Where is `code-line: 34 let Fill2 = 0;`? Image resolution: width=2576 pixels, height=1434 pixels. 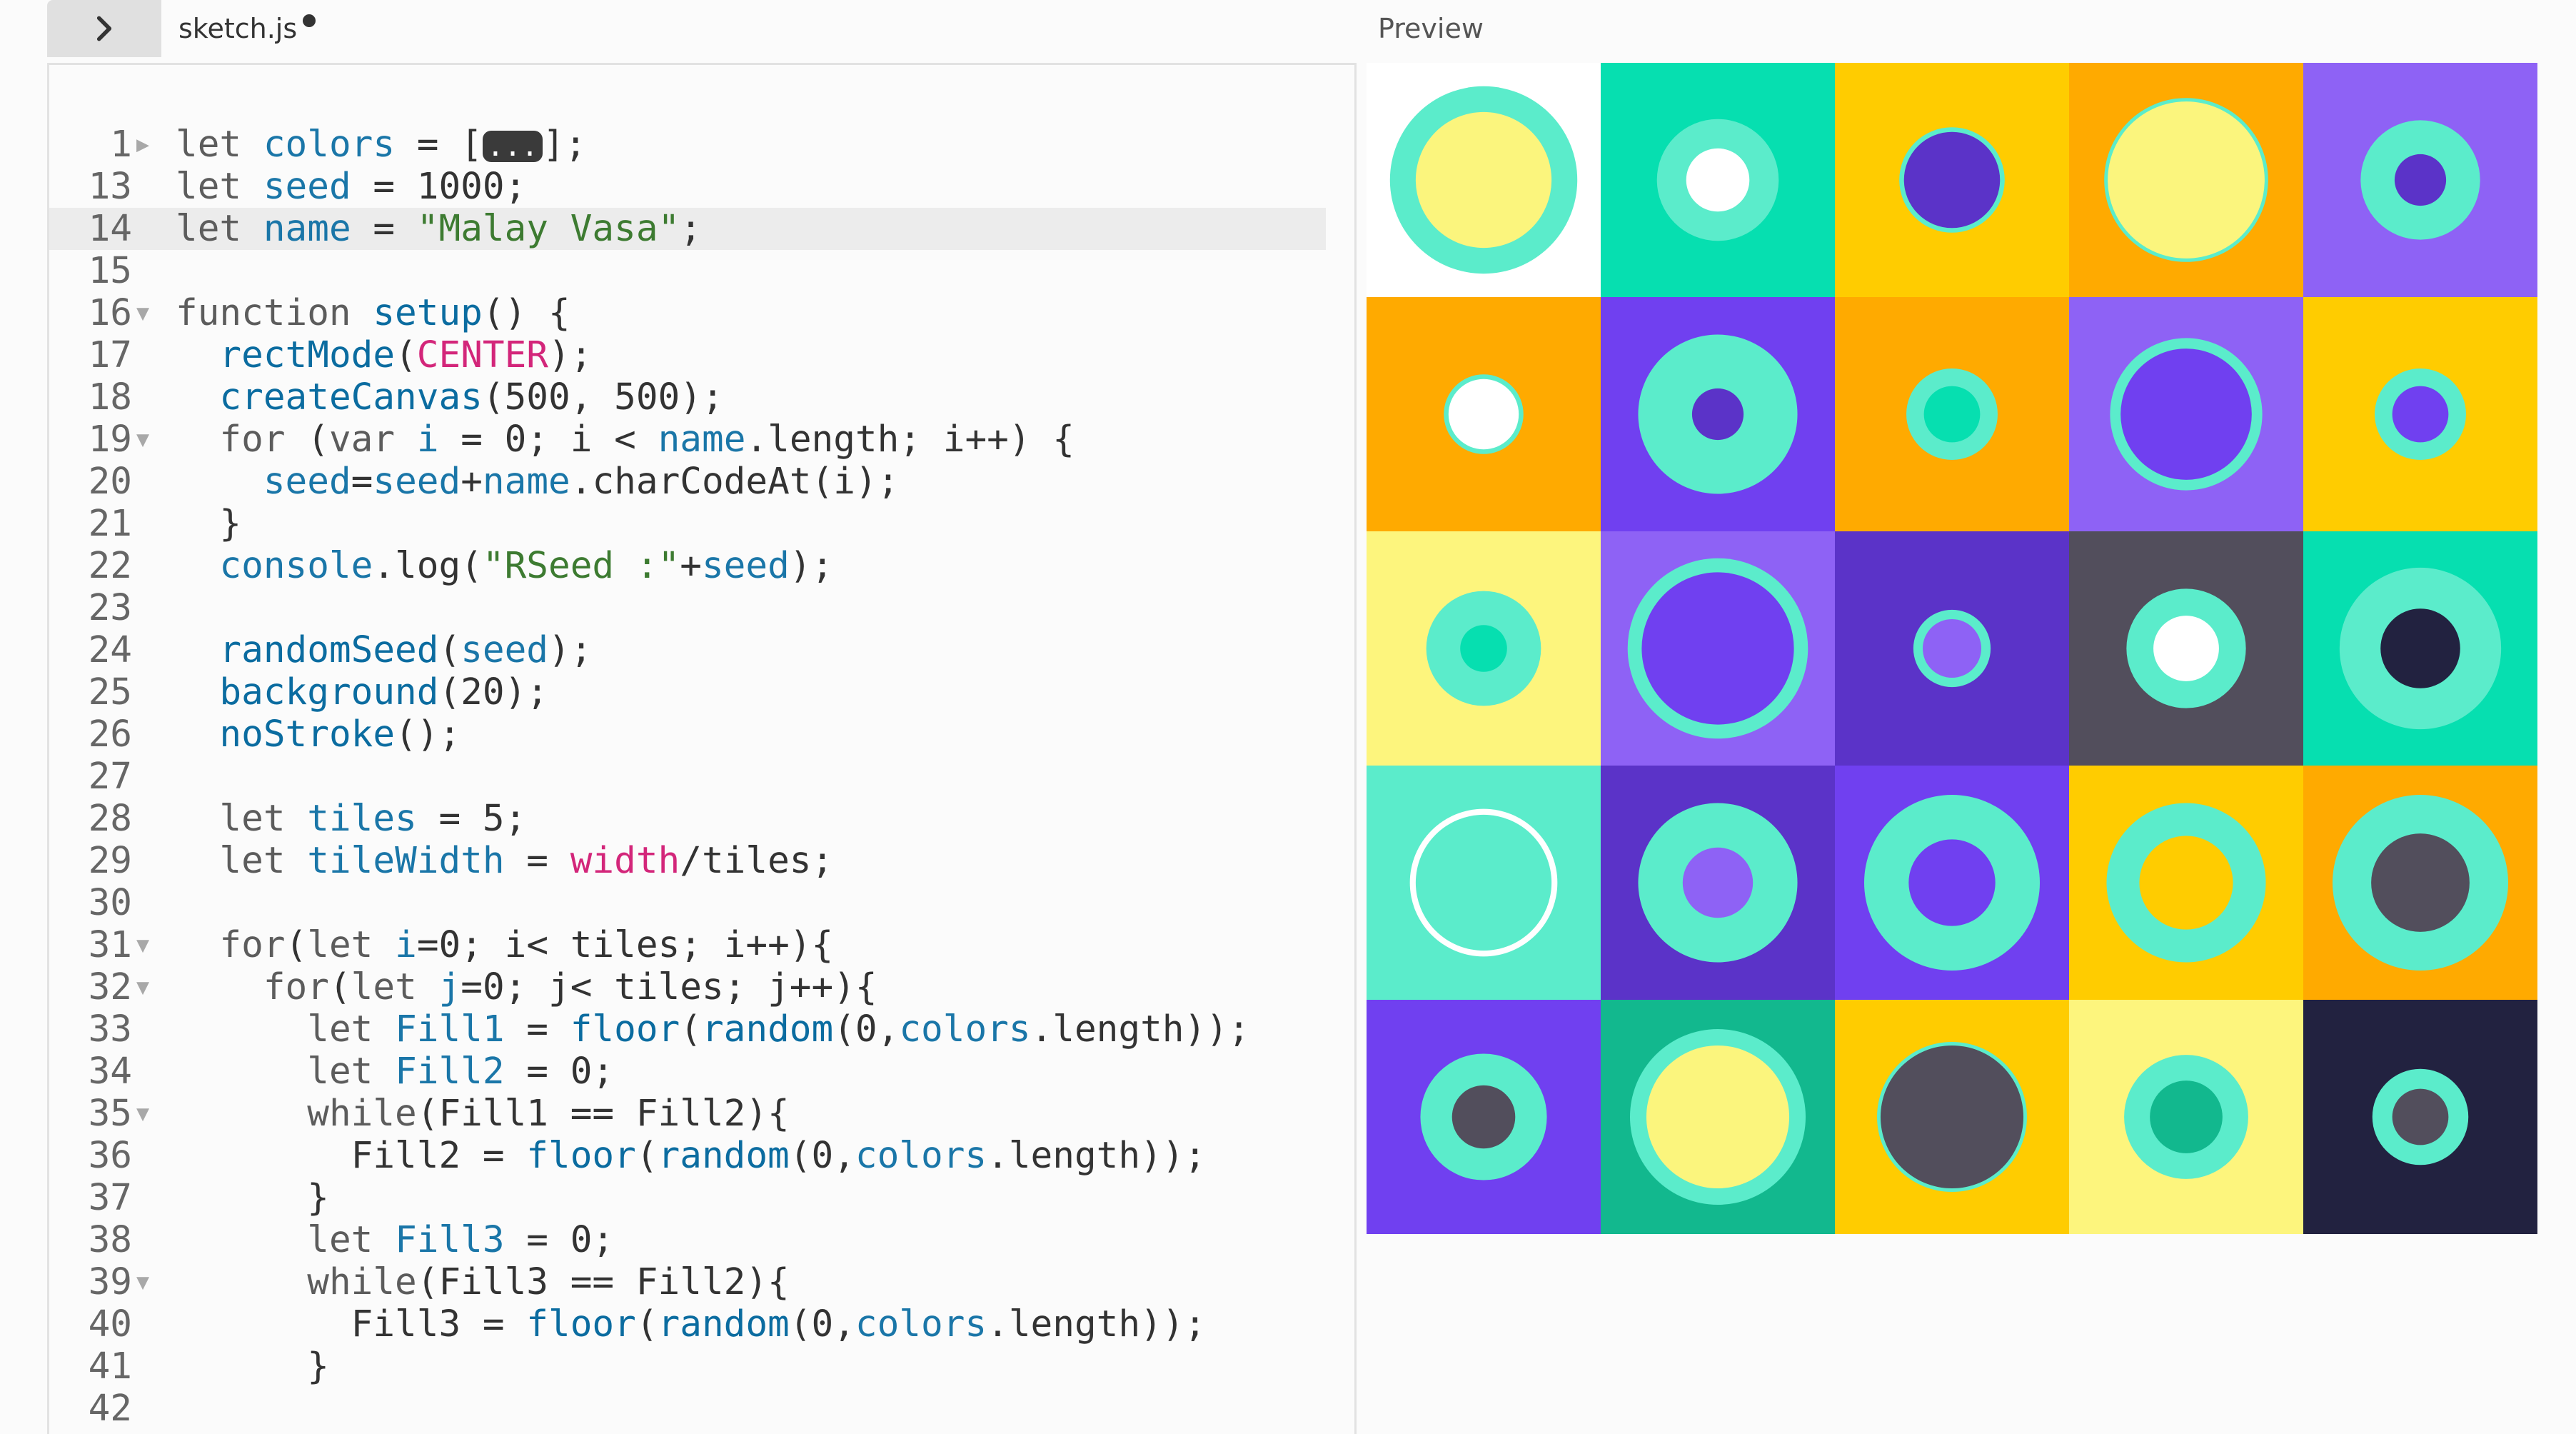 code-line: 34 let Fill2 = 0; is located at coordinates (687, 1072).